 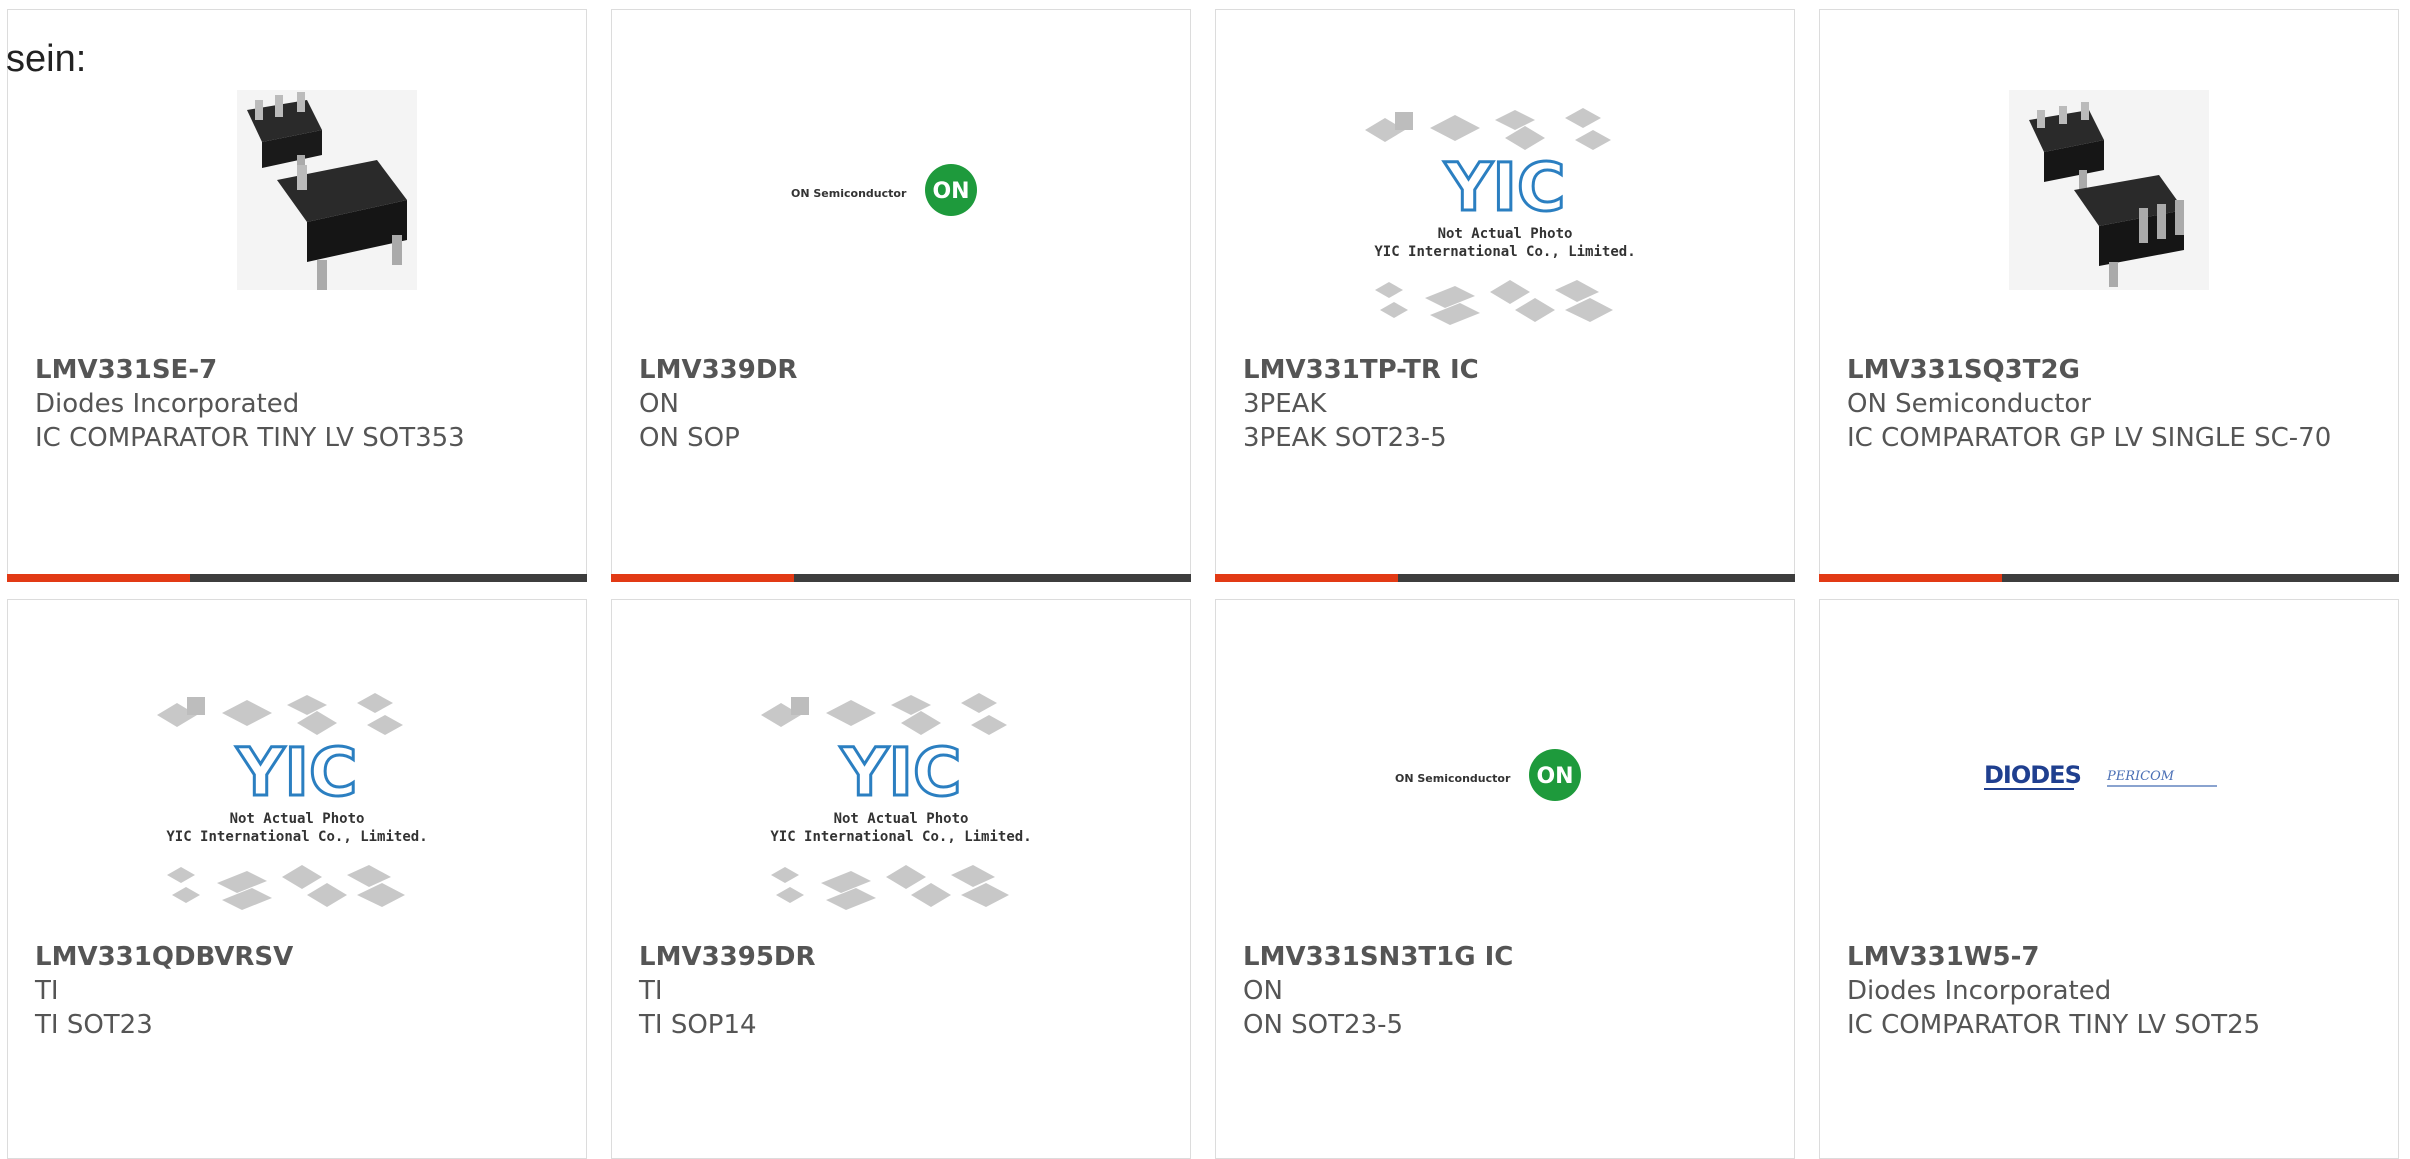 I want to click on product-description: IC COMPARATOR TINY LV SOT25, so click(x=2054, y=1025).